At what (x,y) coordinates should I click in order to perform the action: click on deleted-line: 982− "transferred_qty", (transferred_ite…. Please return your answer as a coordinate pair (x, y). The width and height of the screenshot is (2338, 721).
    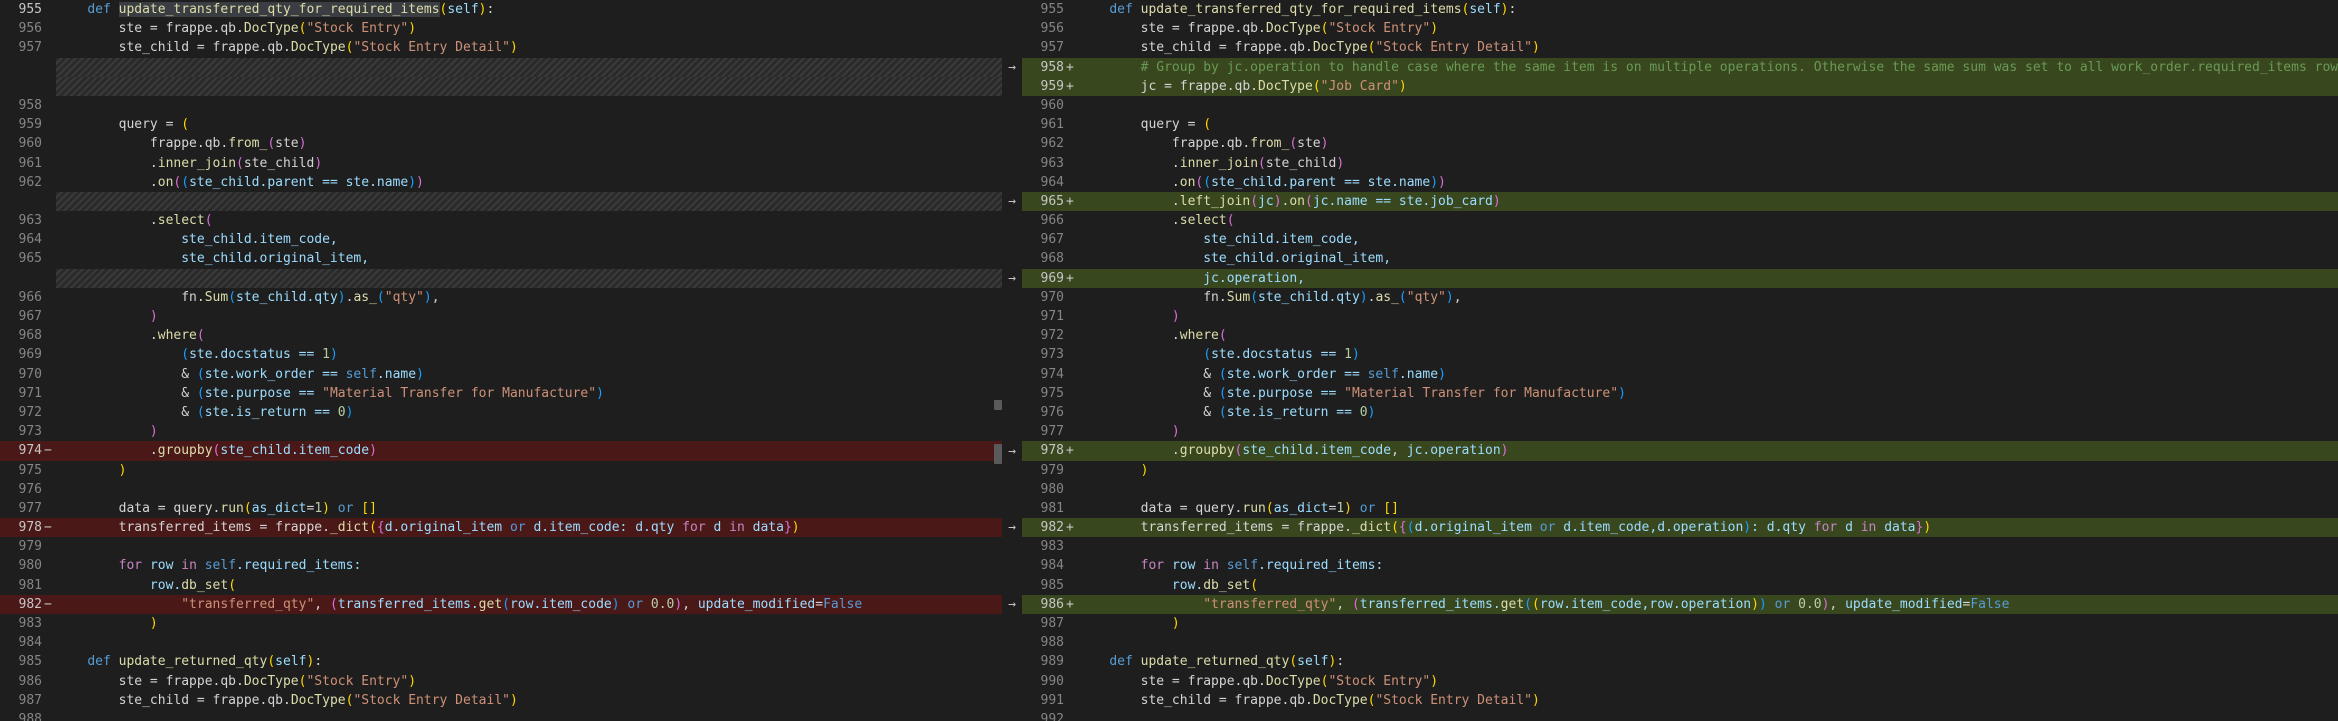
    Looking at the image, I should click on (501, 604).